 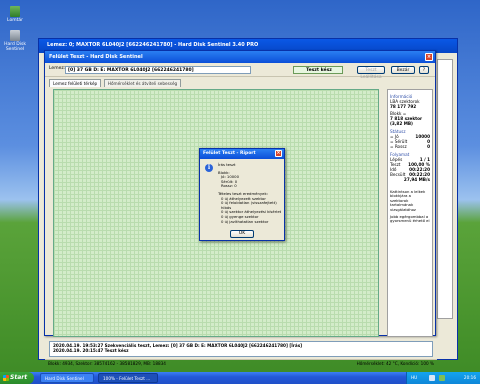 I want to click on tab-temperature: Hőmérséklet és átviteli sebesség, so click(x=142, y=83).